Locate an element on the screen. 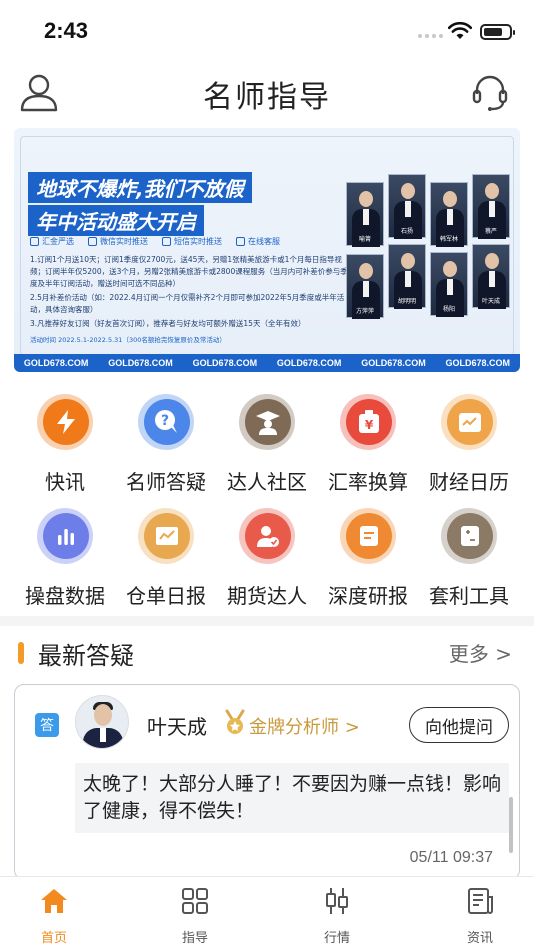 This screenshot has height=950, width=534. banner-rule: 3.凡推荐好友订阅（好友首次订阅），推荐者与好友均可额外赠送15天（全年有效） is located at coordinates (168, 323).